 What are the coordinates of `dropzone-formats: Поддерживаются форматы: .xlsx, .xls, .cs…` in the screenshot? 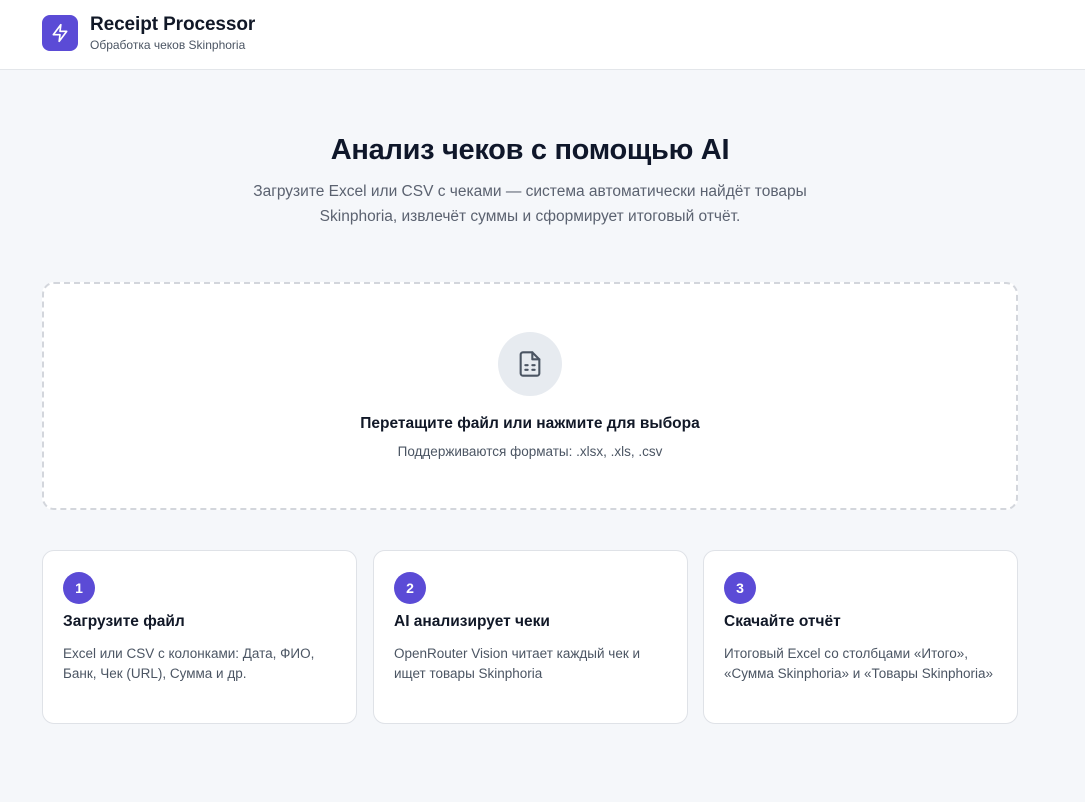 It's located at (530, 451).